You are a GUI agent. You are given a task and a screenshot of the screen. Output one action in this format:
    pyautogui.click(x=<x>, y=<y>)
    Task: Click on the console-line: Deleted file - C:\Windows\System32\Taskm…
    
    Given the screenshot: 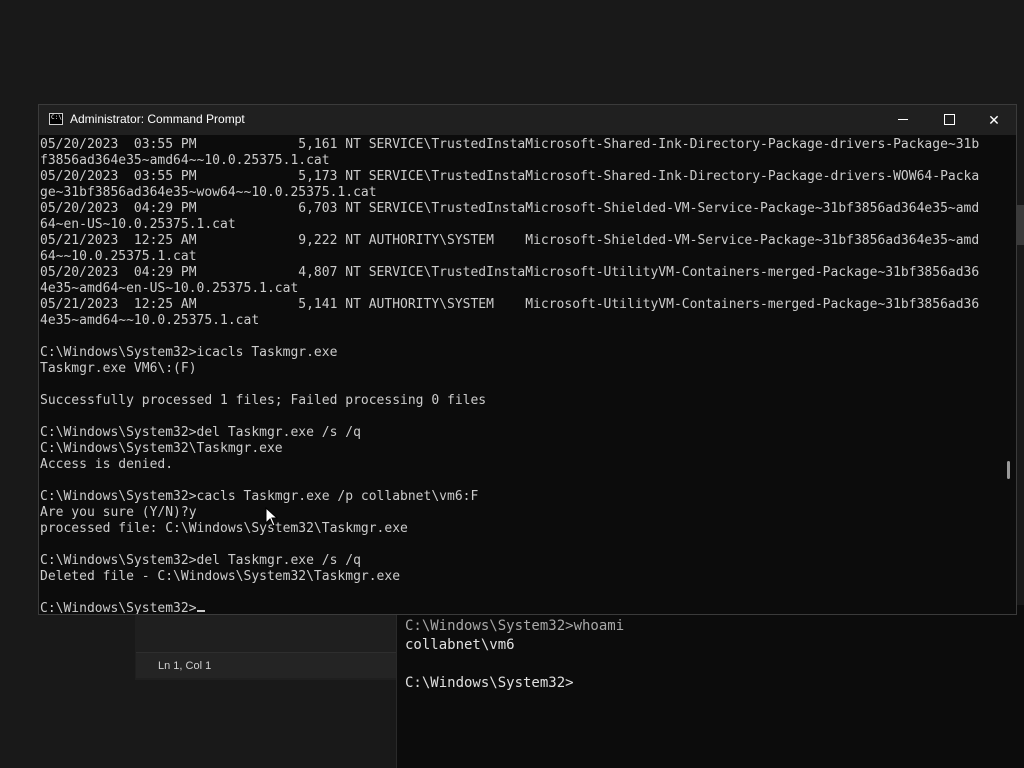 What is the action you would take?
    pyautogui.click(x=220, y=576)
    